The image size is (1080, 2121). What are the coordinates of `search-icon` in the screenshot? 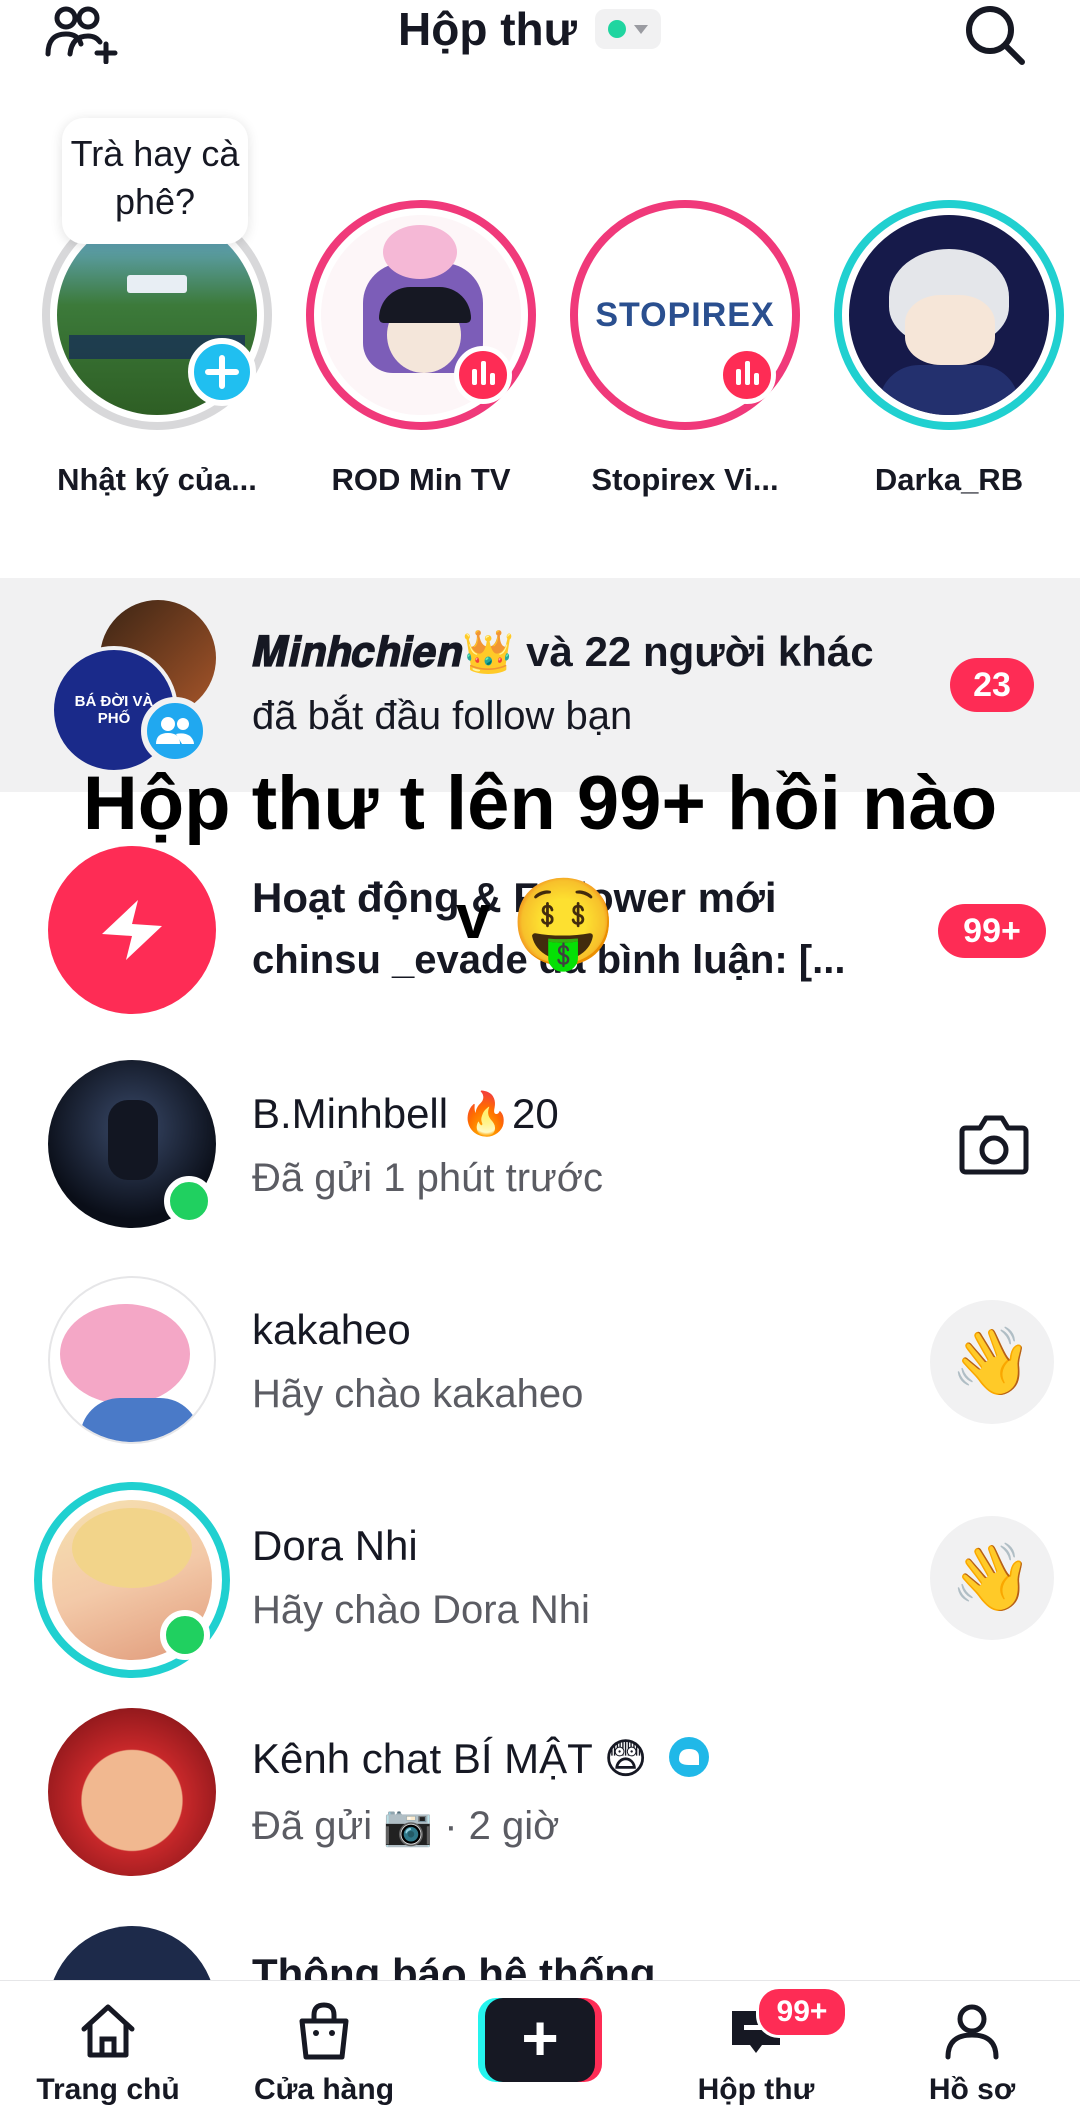 It's located at (995, 35).